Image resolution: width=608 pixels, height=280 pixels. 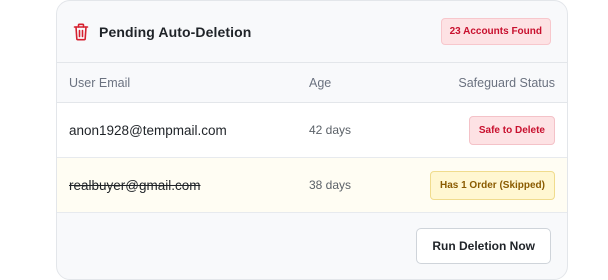 I want to click on column-header-age: Age, so click(x=320, y=82).